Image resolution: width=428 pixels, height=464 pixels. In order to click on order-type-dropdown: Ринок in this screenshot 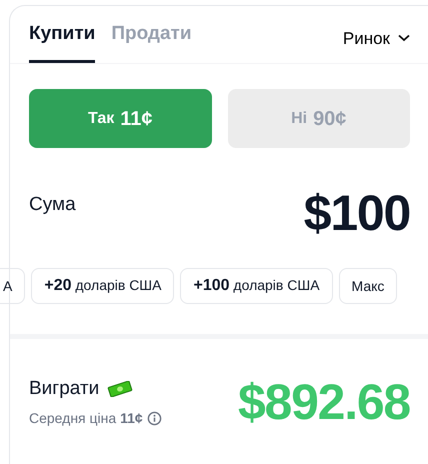, I will do `click(376, 38)`.